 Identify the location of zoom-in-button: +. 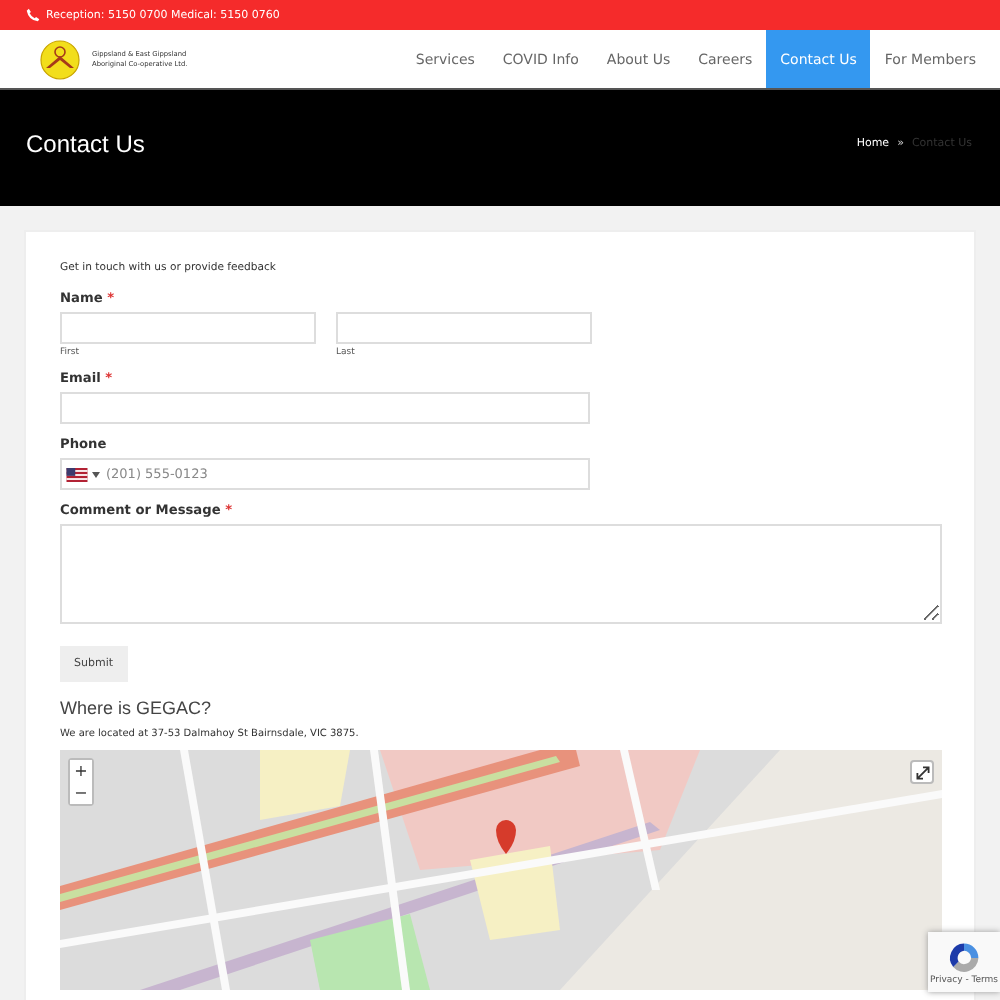
(81, 771).